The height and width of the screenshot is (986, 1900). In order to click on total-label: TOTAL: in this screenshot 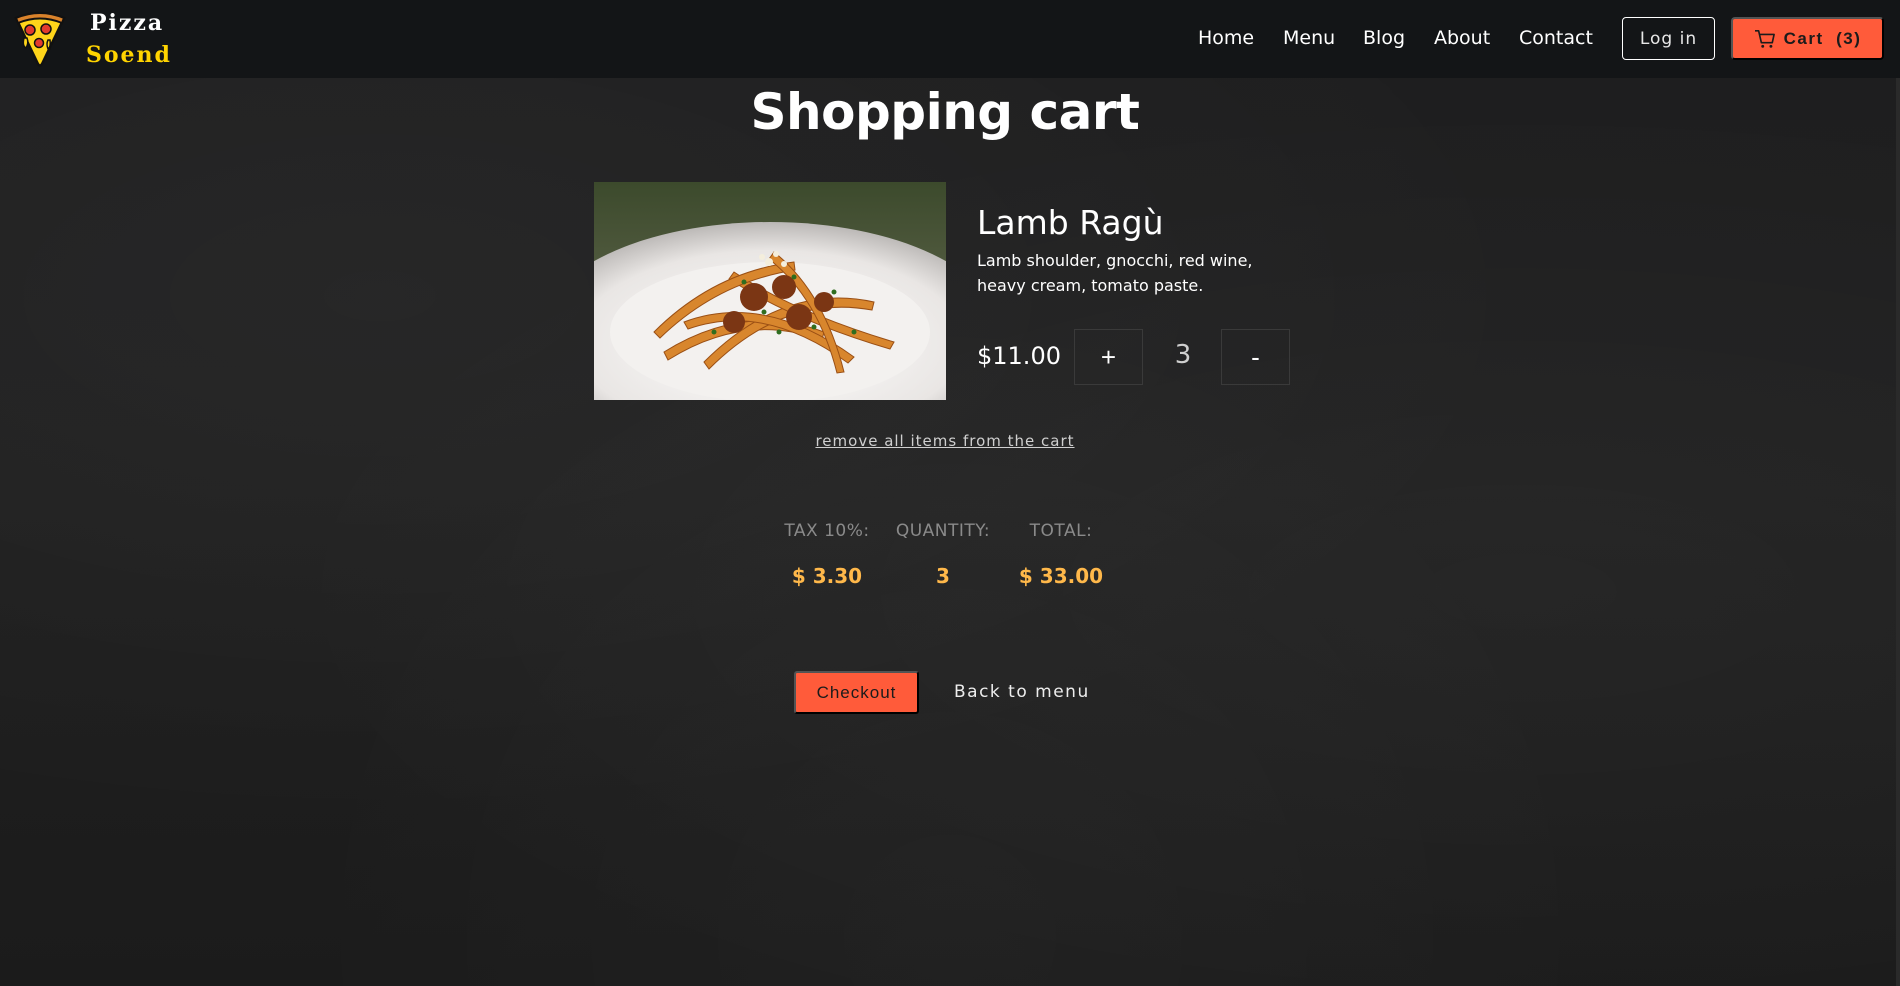, I will do `click(1061, 531)`.